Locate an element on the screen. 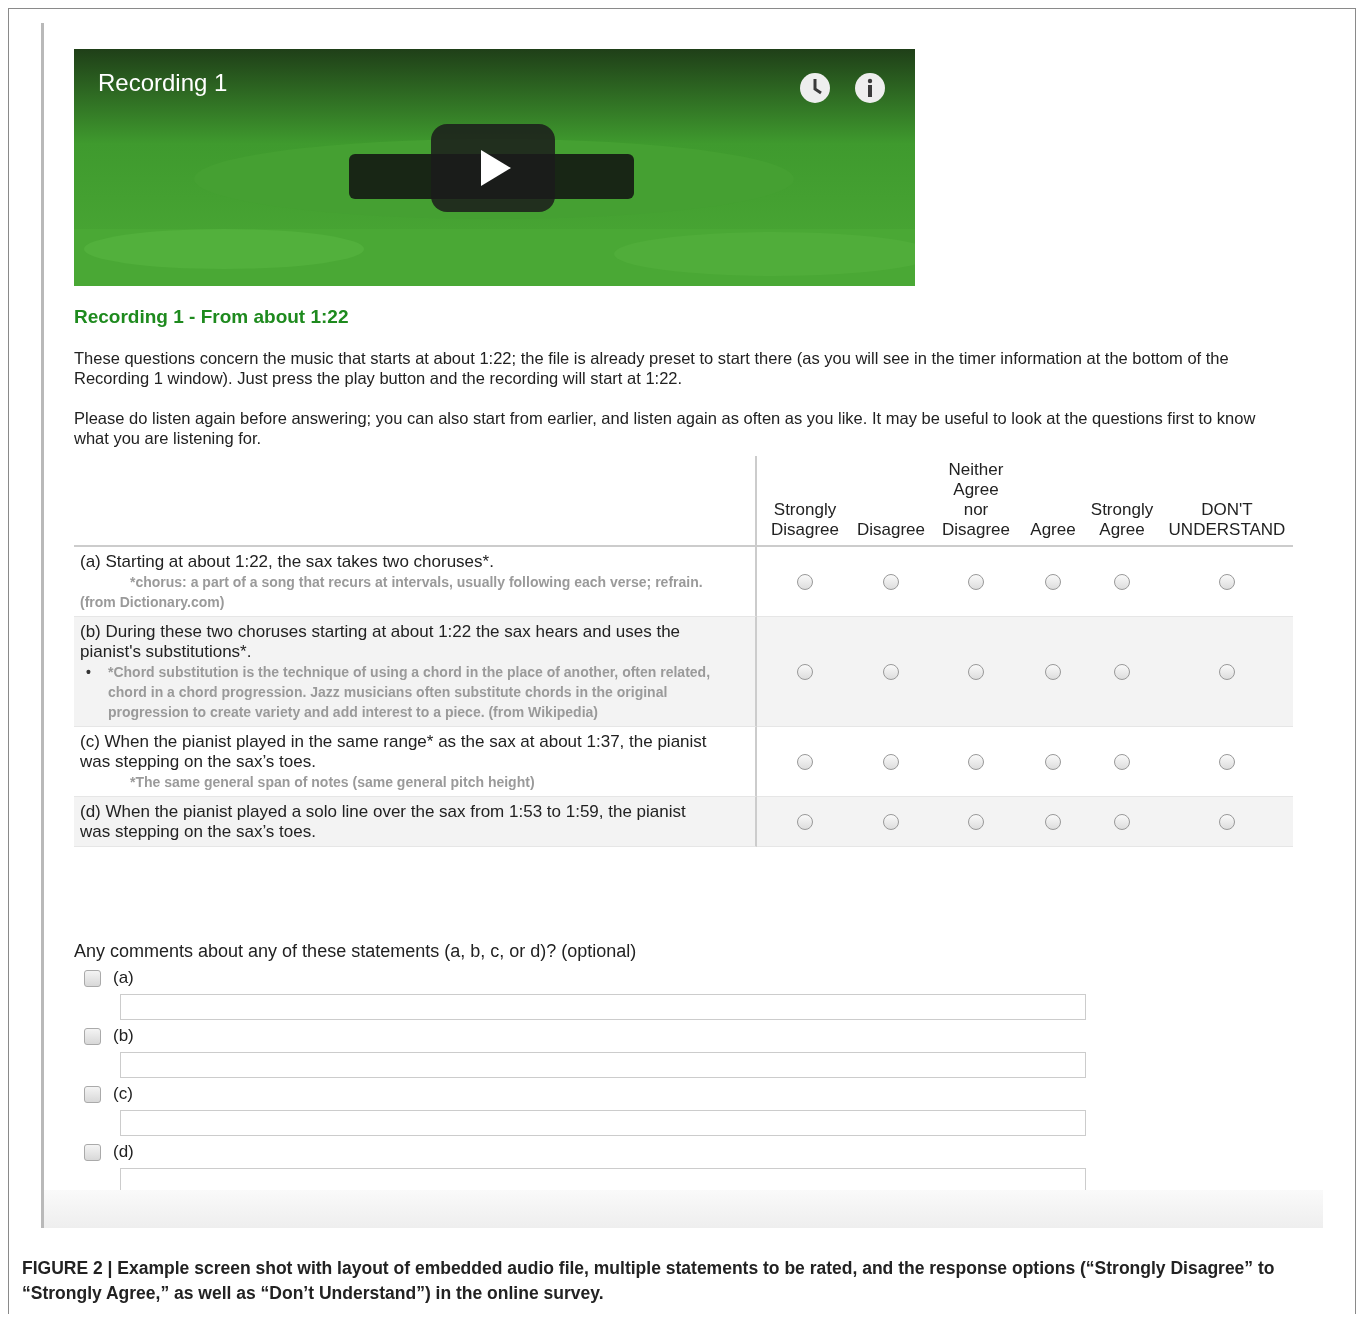 Image resolution: width=1360 pixels, height=1317 pixels. clock-icon is located at coordinates (815, 88).